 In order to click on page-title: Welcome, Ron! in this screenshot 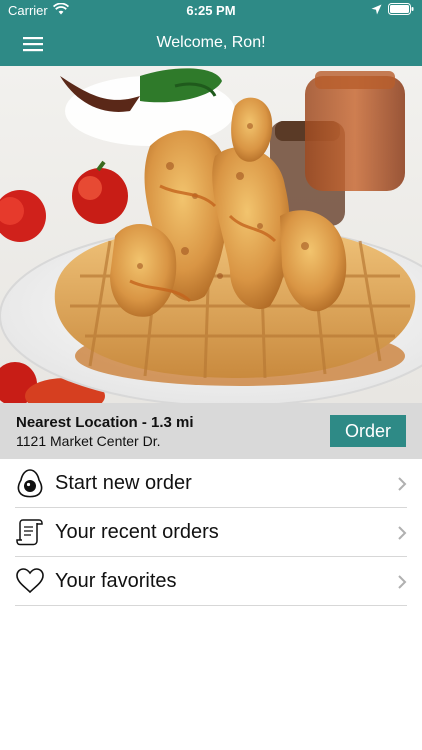, I will do `click(211, 42)`.